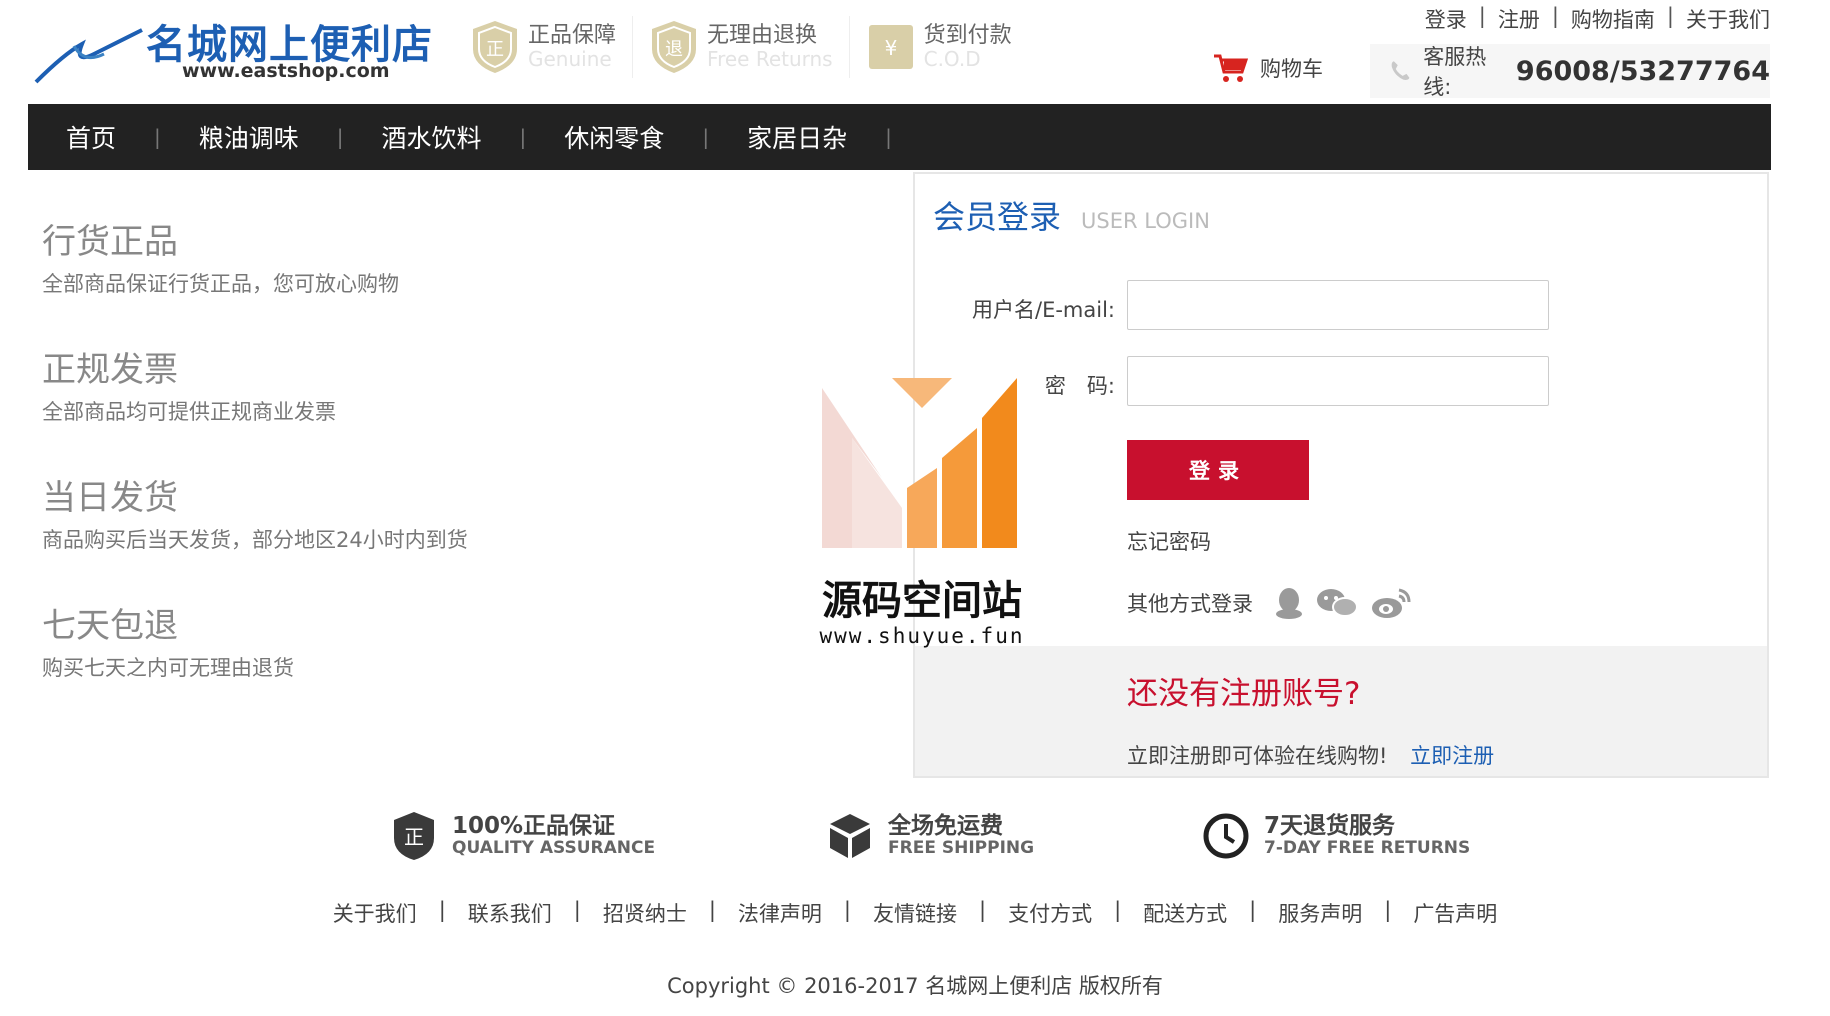 The image size is (1830, 1016). What do you see at coordinates (1320, 913) in the screenshot?
I see `footer-link-service: 服务声明` at bounding box center [1320, 913].